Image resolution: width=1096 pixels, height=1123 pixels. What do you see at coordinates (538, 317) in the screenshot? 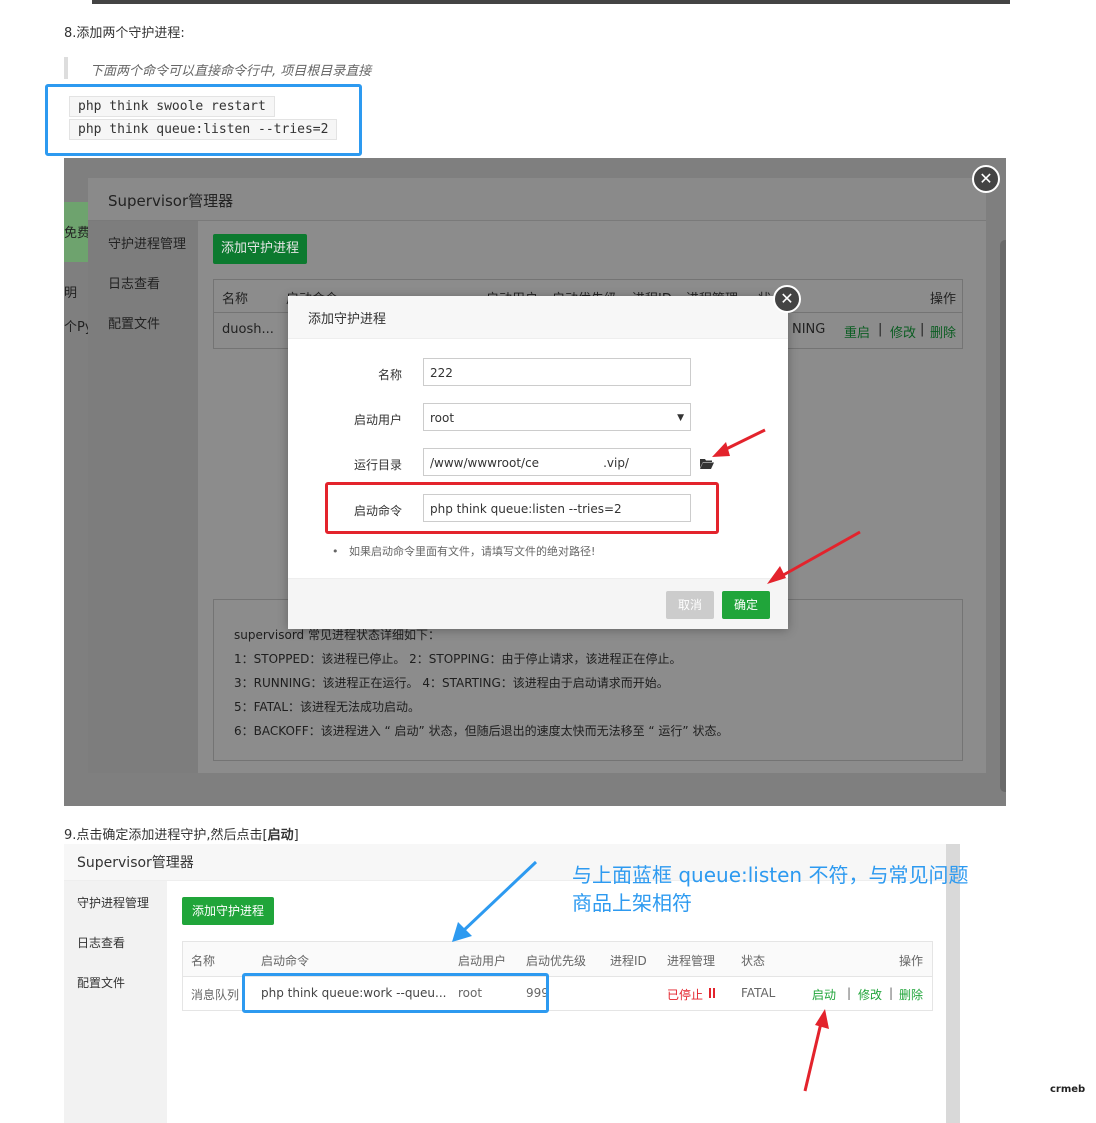
I see `modal-header: 添加守护进程` at bounding box center [538, 317].